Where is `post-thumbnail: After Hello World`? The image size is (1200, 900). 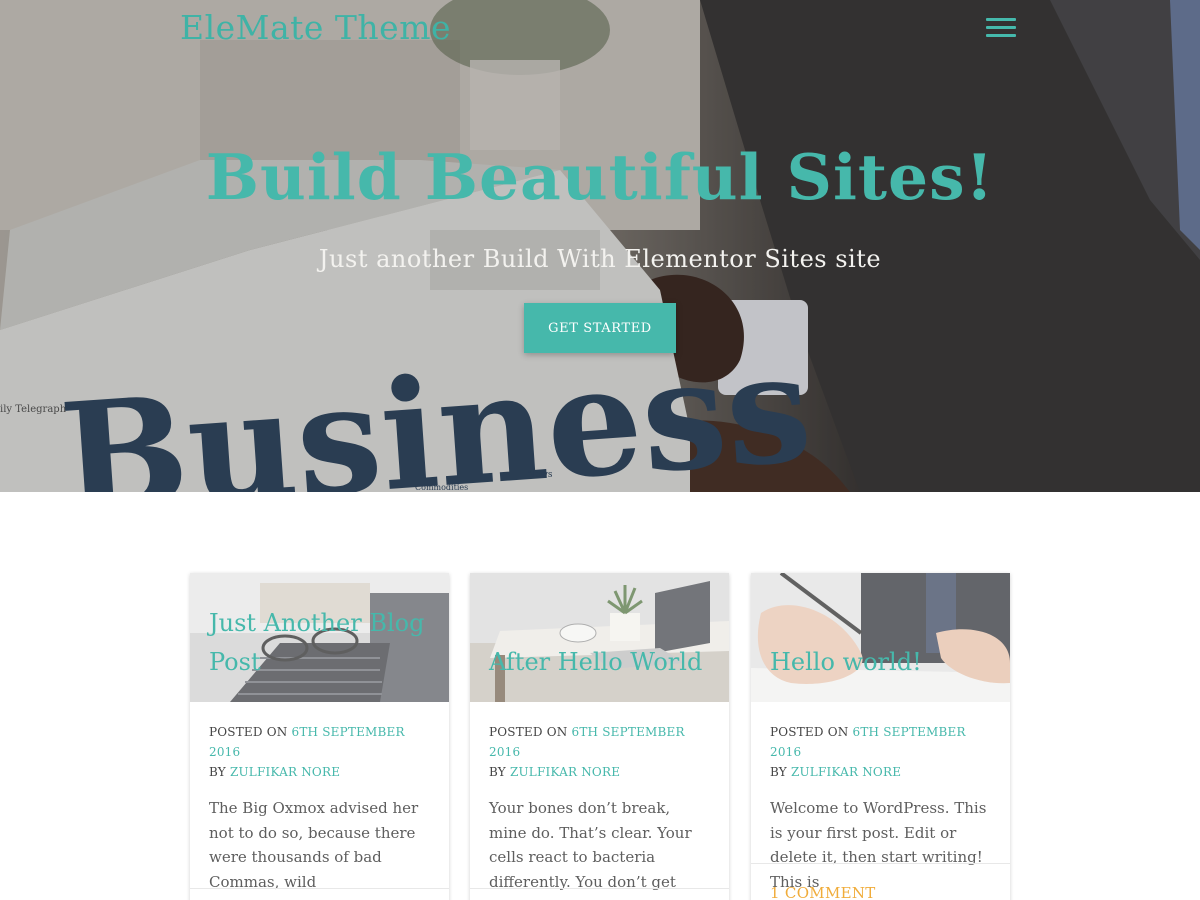 post-thumbnail: After Hello World is located at coordinates (599, 637).